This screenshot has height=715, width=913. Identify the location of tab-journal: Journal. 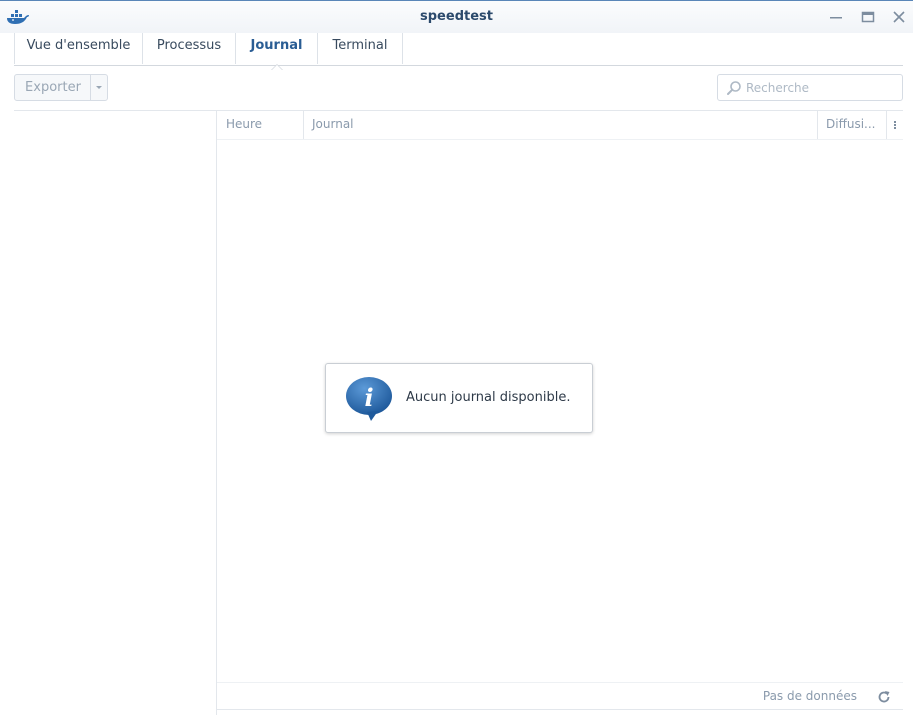
(277, 51).